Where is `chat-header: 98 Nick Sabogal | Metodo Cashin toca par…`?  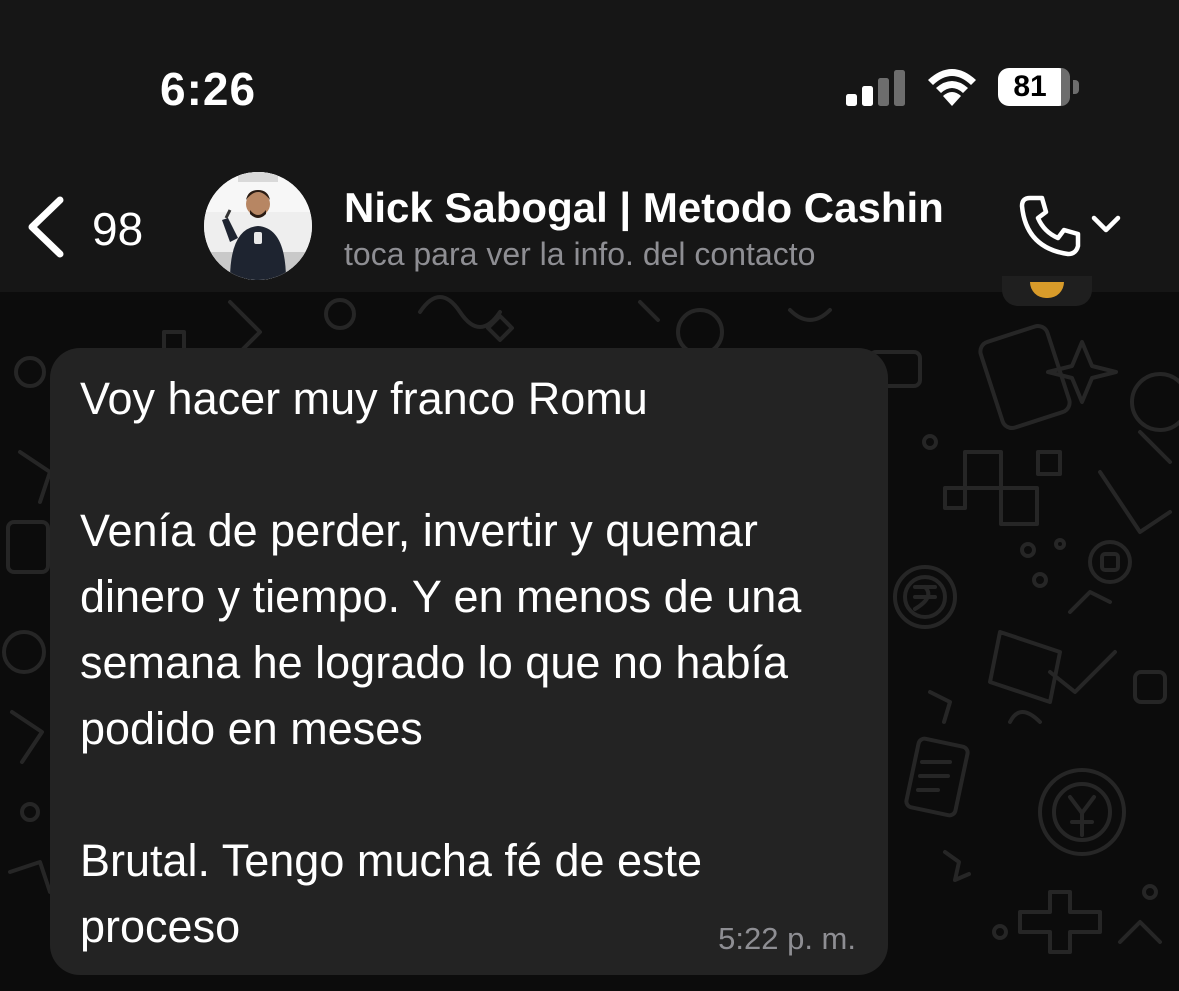 chat-header: 98 Nick Sabogal | Metodo Cashin toca par… is located at coordinates (589, 221).